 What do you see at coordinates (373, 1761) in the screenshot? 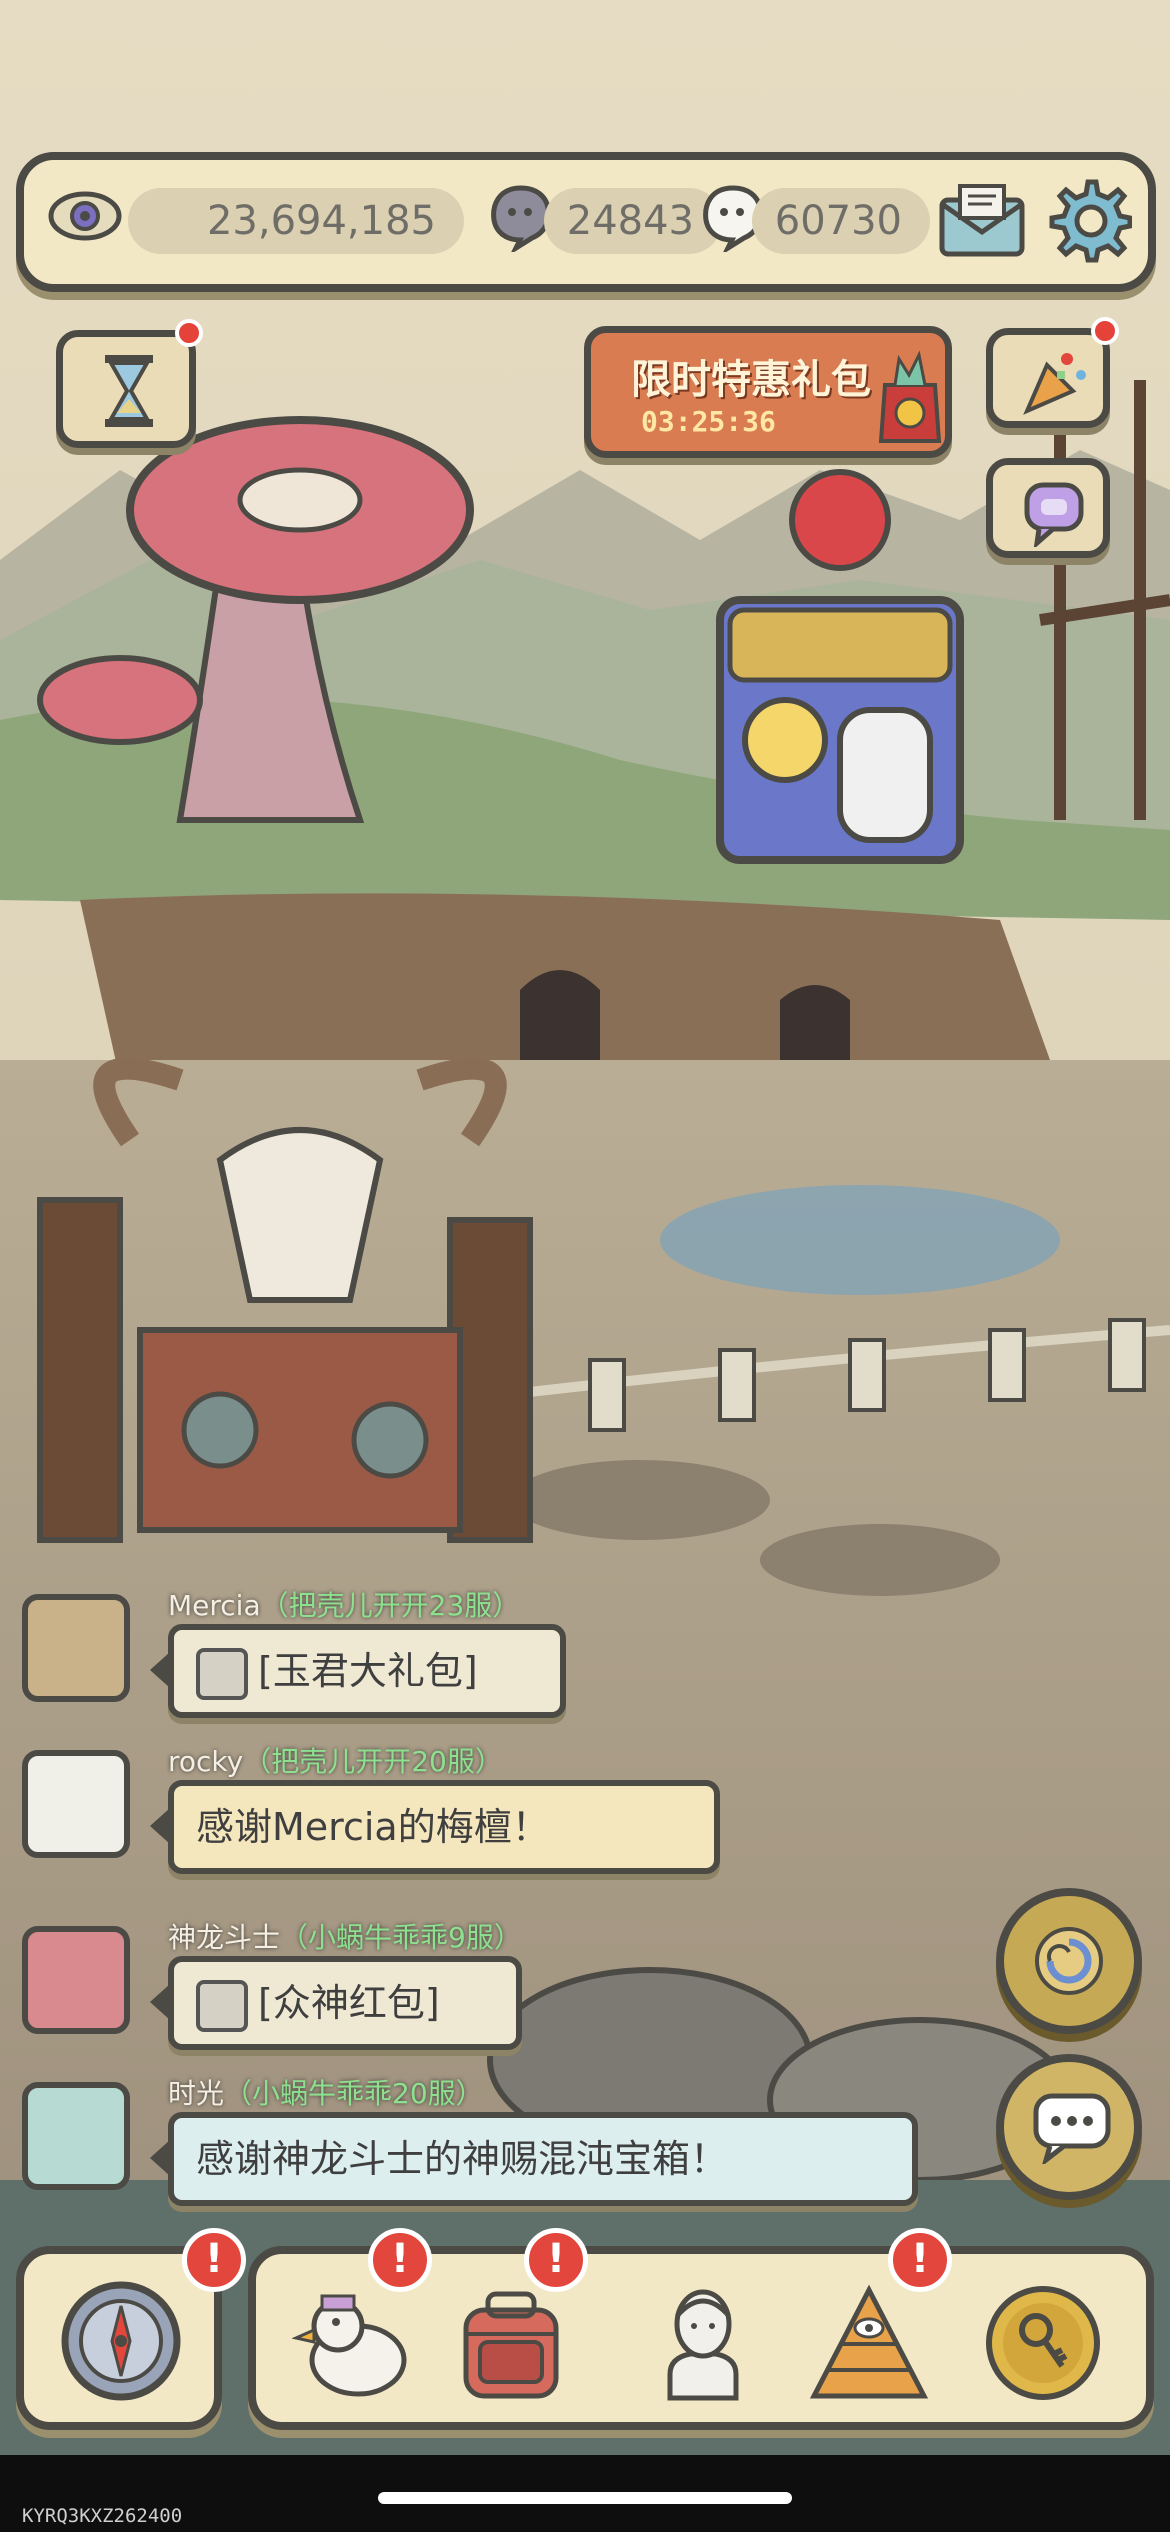
I see `server-tag: （把壳儿开开20服）` at bounding box center [373, 1761].